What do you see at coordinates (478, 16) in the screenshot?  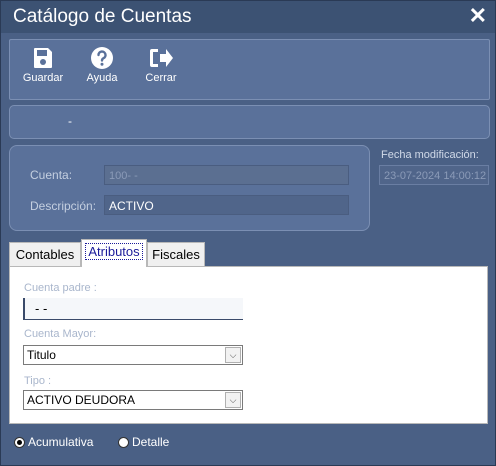 I see `close-icon: ✕` at bounding box center [478, 16].